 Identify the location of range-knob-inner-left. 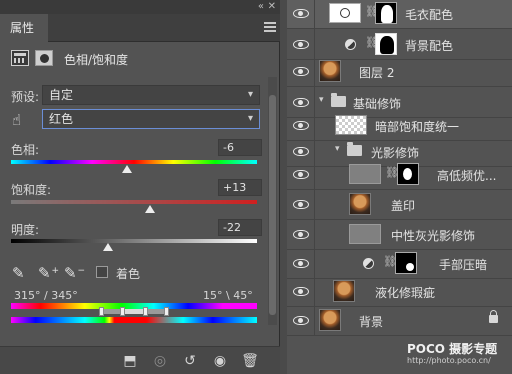
(122, 311).